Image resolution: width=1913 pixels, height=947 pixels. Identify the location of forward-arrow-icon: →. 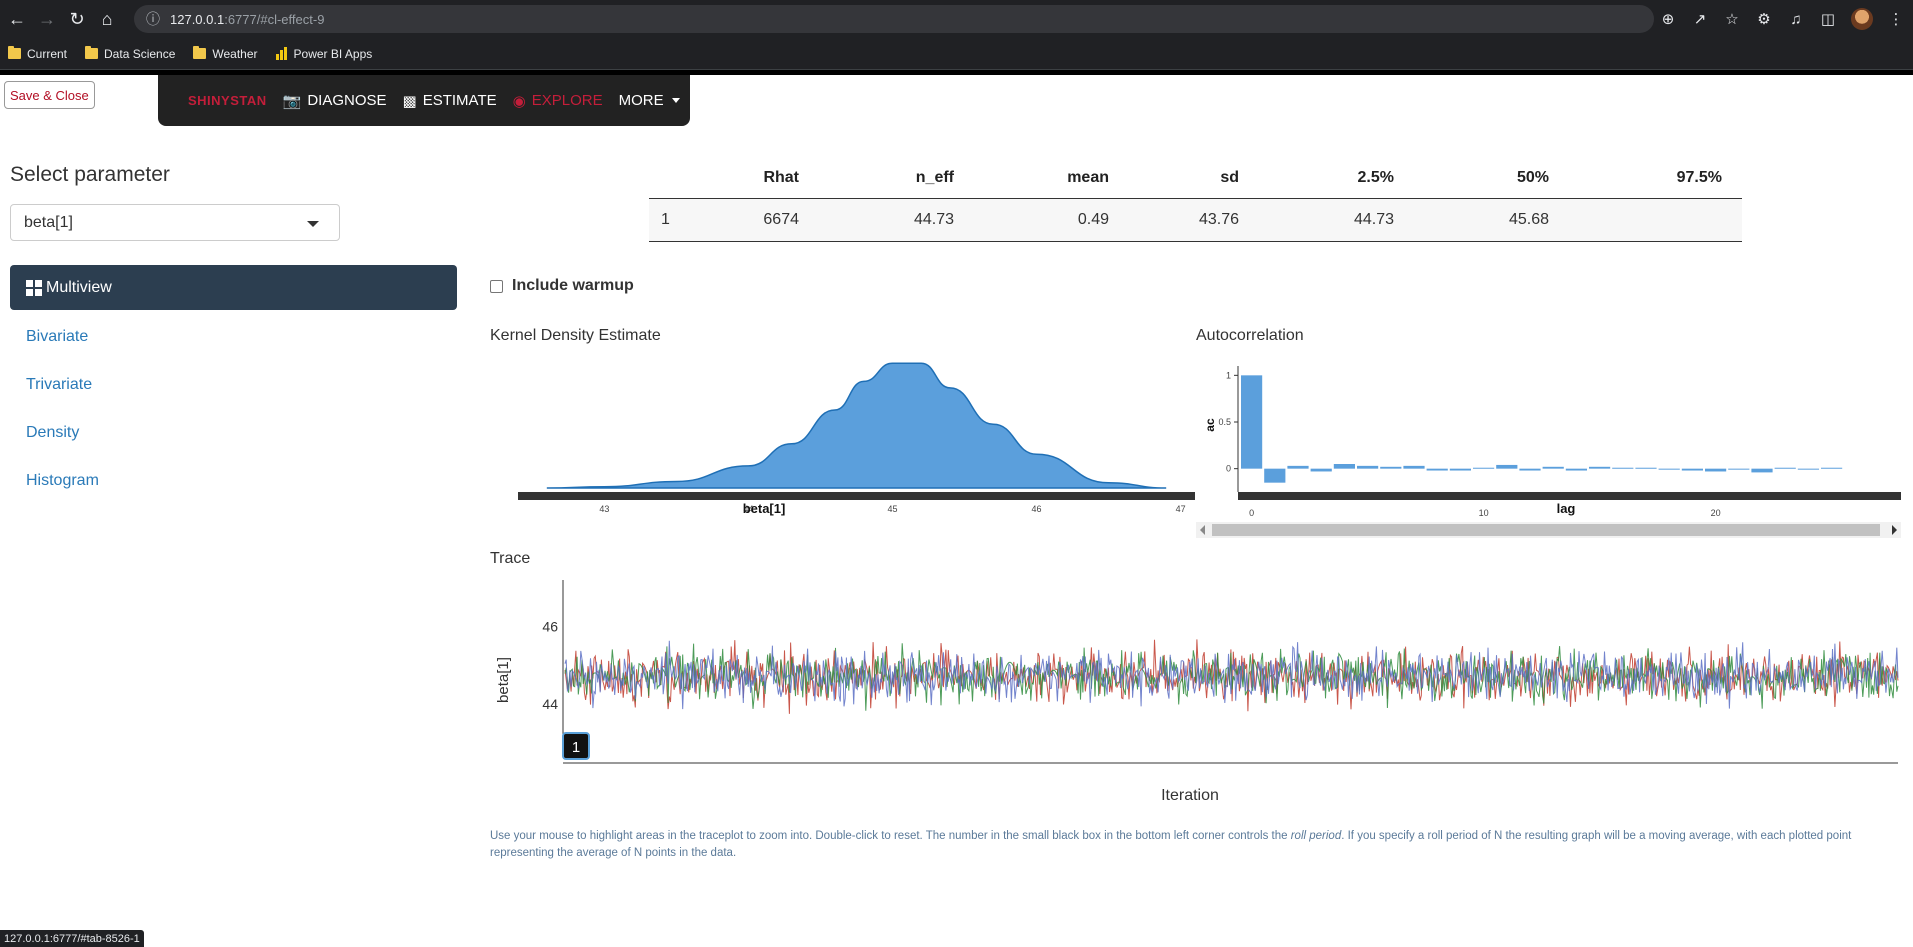
(47, 19).